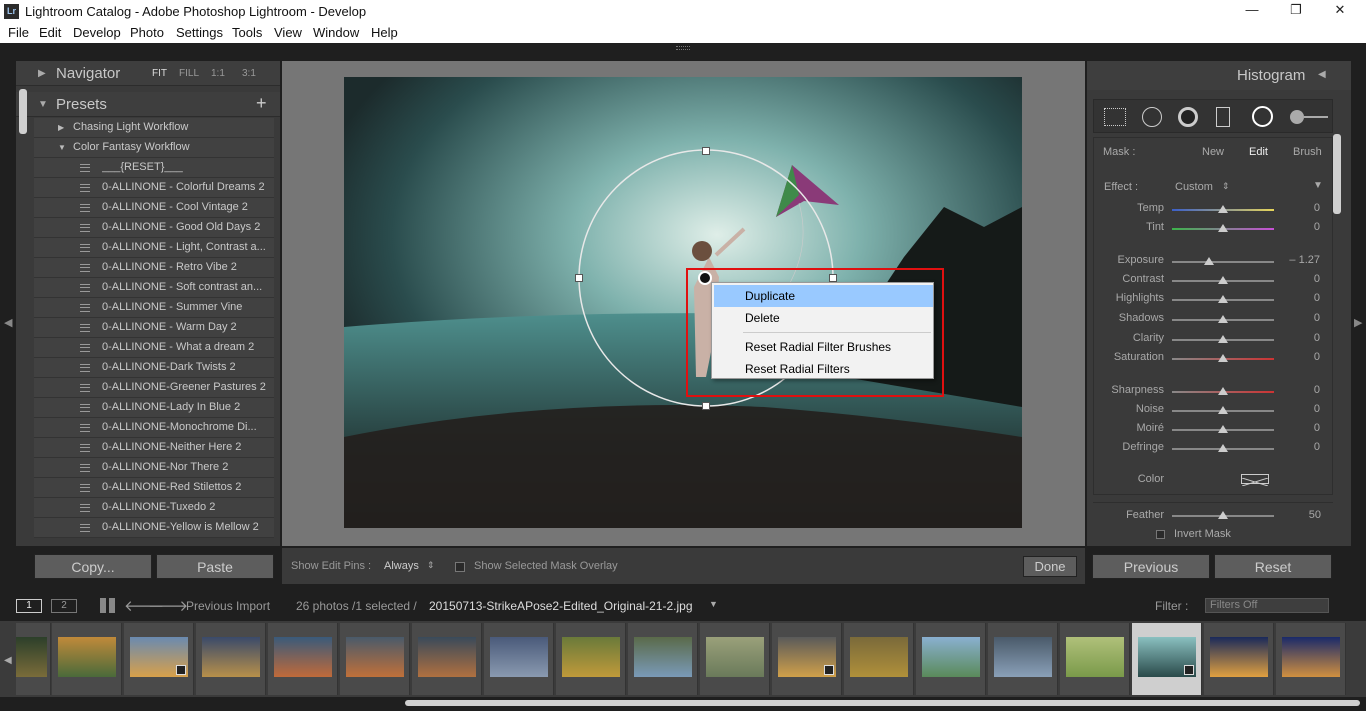  I want to click on crop-tool-icon, so click(1115, 117).